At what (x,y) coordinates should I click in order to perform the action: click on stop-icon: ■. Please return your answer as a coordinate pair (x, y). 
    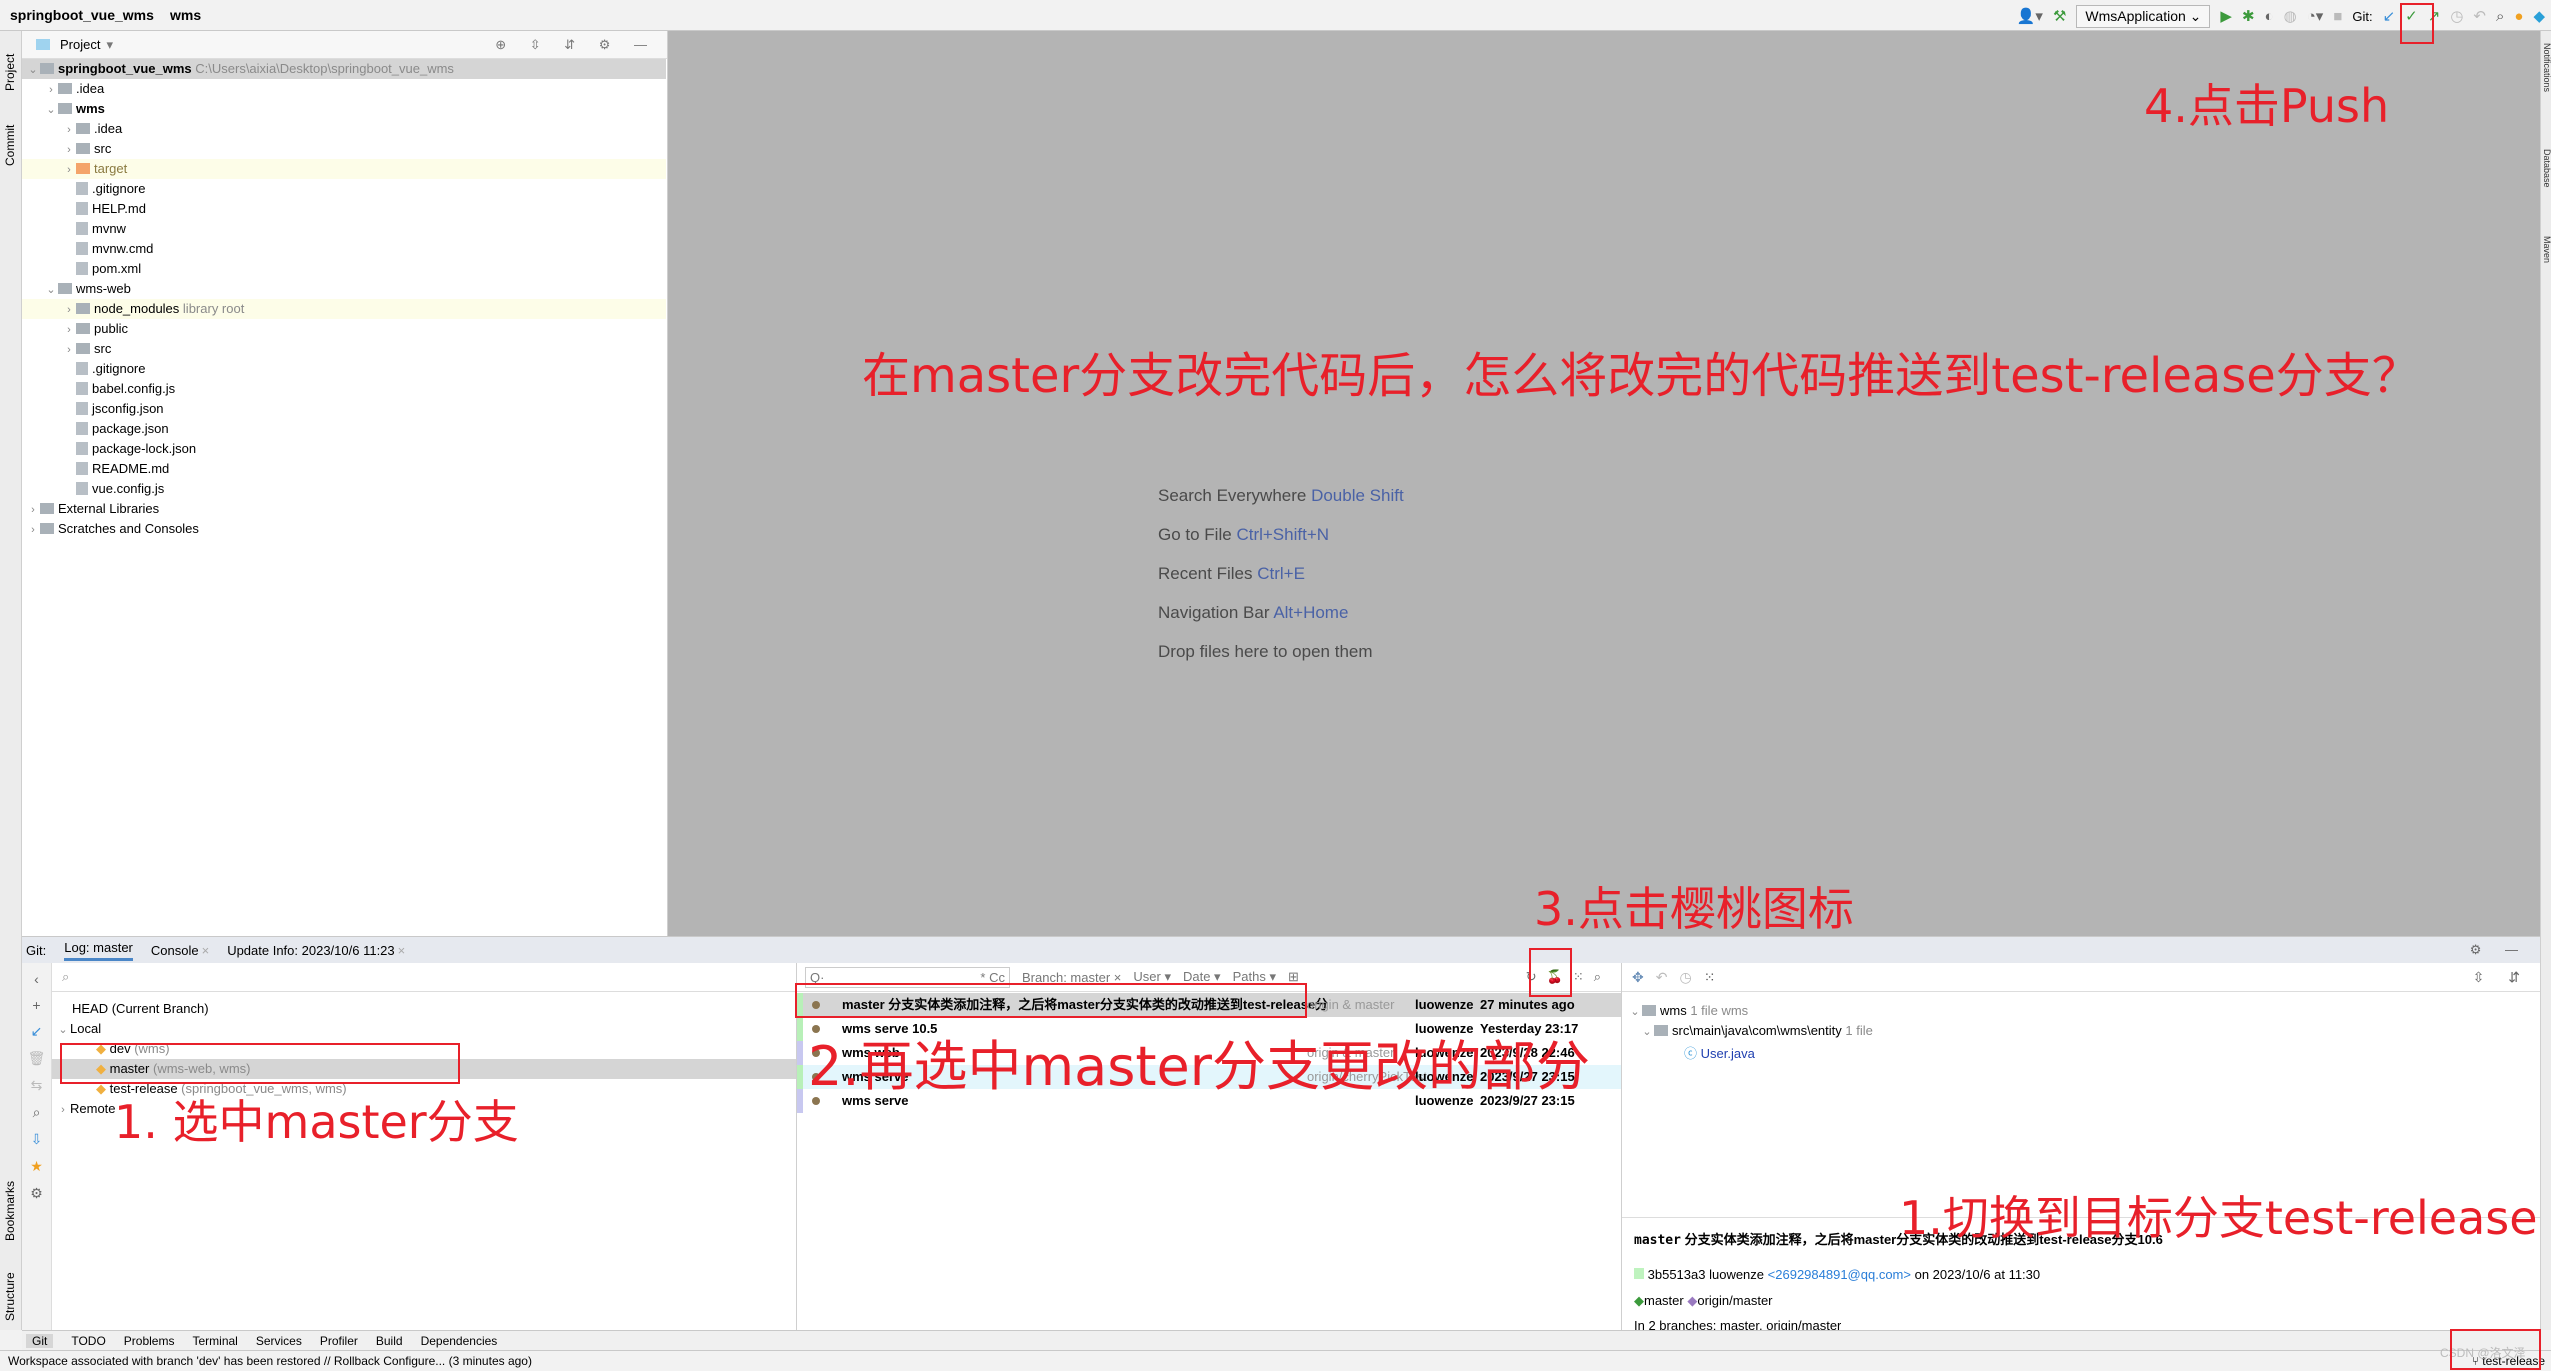
    Looking at the image, I should click on (2337, 16).